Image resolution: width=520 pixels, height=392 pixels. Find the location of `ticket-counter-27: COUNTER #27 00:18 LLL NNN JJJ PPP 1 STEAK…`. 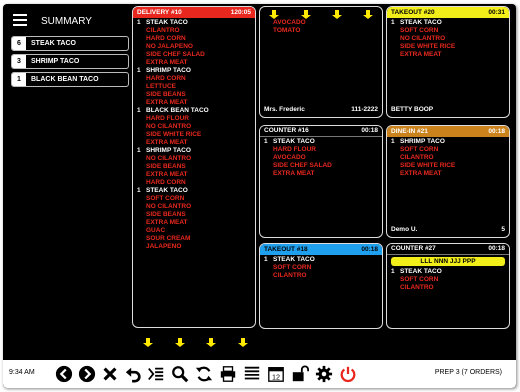

ticket-counter-27: COUNTER #27 00:18 LLL NNN JJJ PPP 1 STEAK… is located at coordinates (448, 286).